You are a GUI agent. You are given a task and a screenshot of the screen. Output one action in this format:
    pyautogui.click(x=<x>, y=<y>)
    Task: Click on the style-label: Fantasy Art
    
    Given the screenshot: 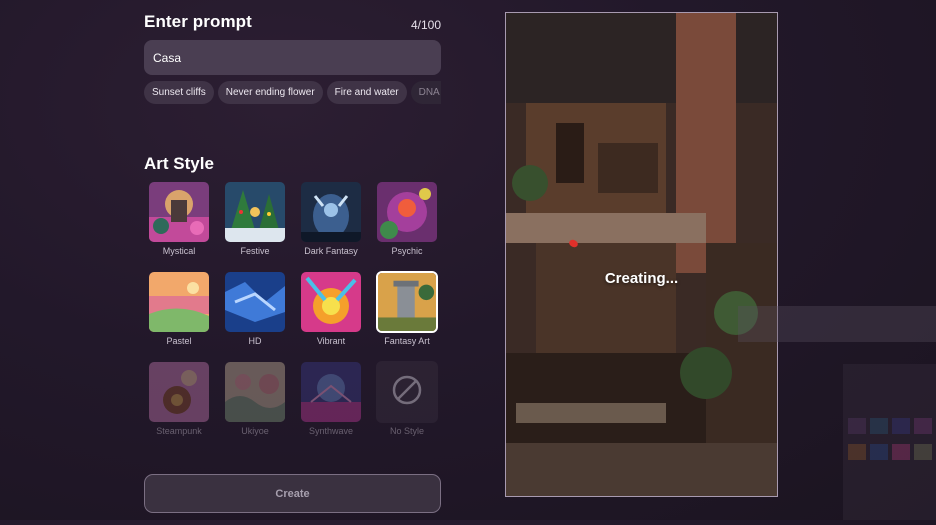 What is the action you would take?
    pyautogui.click(x=407, y=341)
    